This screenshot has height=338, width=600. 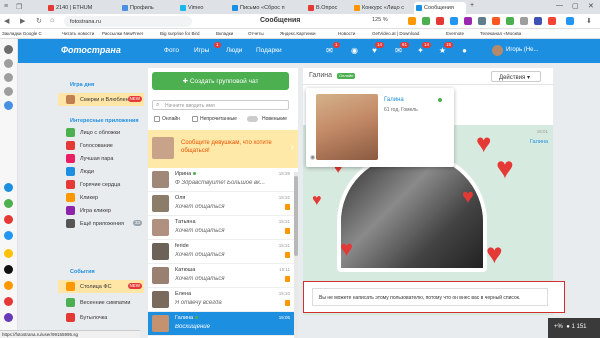 What do you see at coordinates (101, 158) in the screenshot?
I see `app-item: Лучшая пара` at bounding box center [101, 158].